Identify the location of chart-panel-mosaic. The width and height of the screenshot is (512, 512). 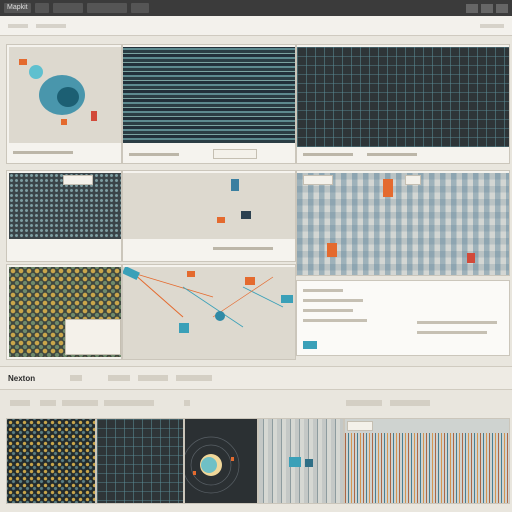
(403, 223).